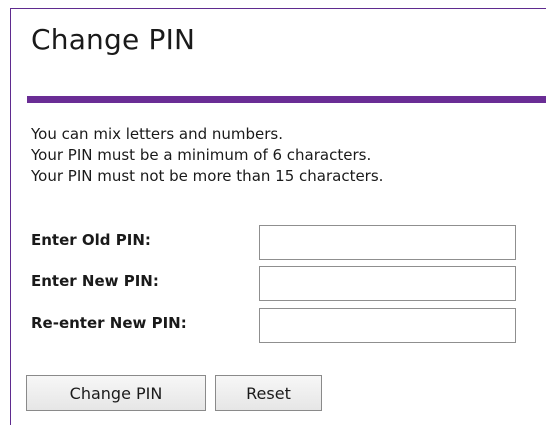  Describe the element at coordinates (387, 283) in the screenshot. I see `new-pin-input` at that location.